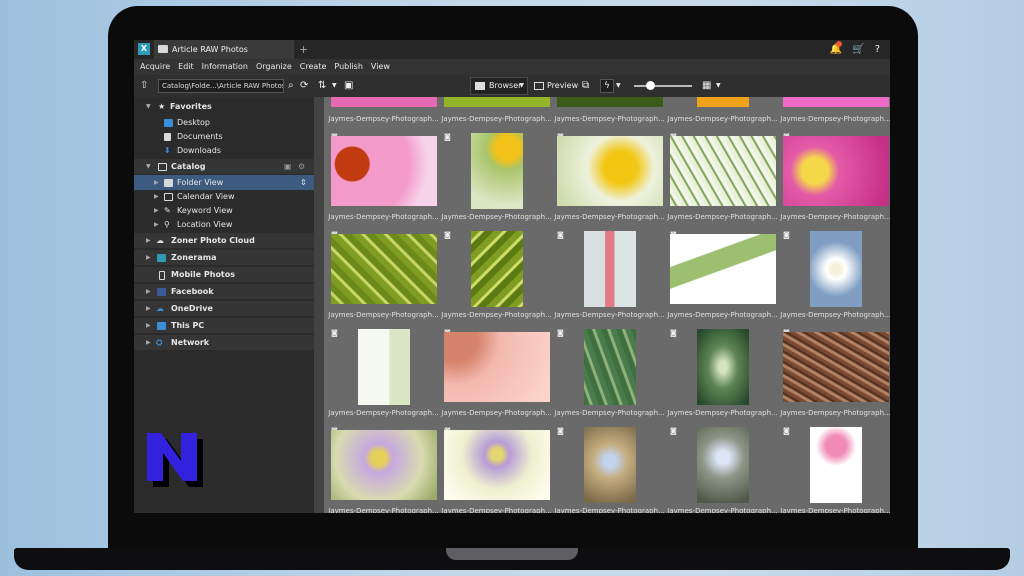 The height and width of the screenshot is (576, 1024). Describe the element at coordinates (221, 86) in the screenshot. I see `path-field: Catalog\Folde...\Article RAW Photos` at that location.